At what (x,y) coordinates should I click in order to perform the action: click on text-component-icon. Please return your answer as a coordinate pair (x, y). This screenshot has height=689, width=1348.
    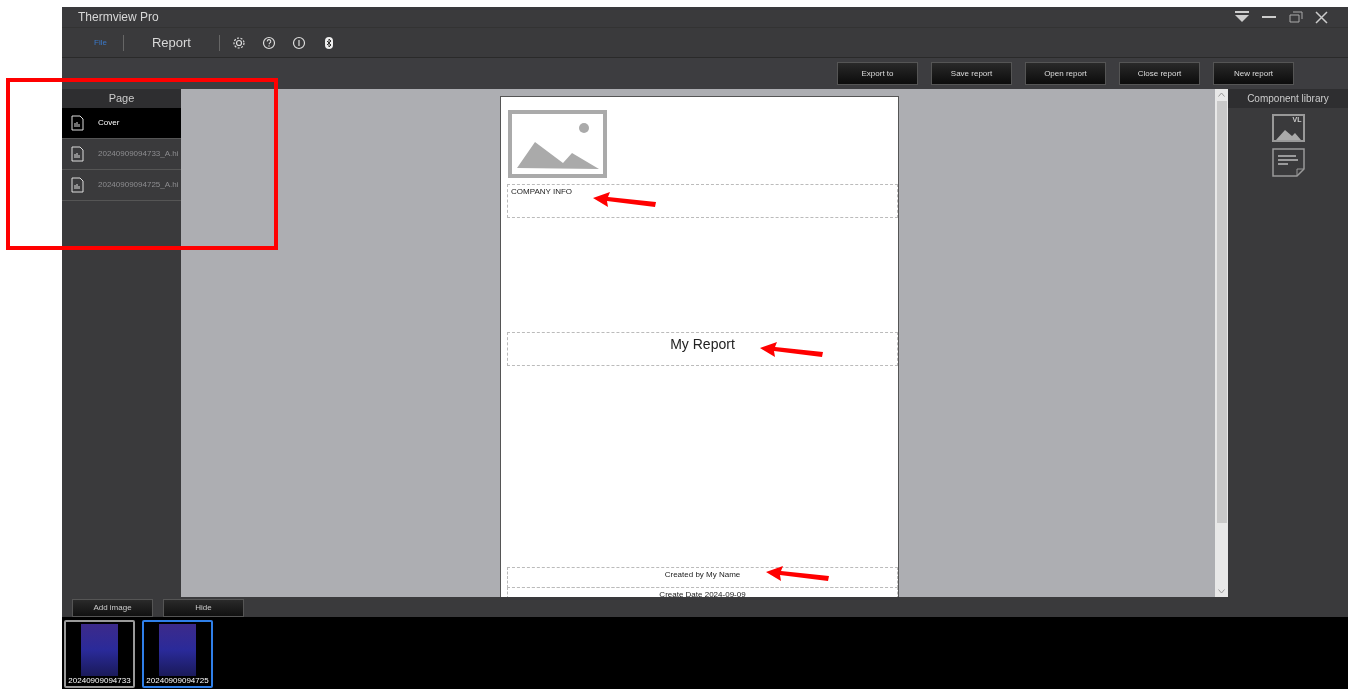
    Looking at the image, I should click on (1288, 162).